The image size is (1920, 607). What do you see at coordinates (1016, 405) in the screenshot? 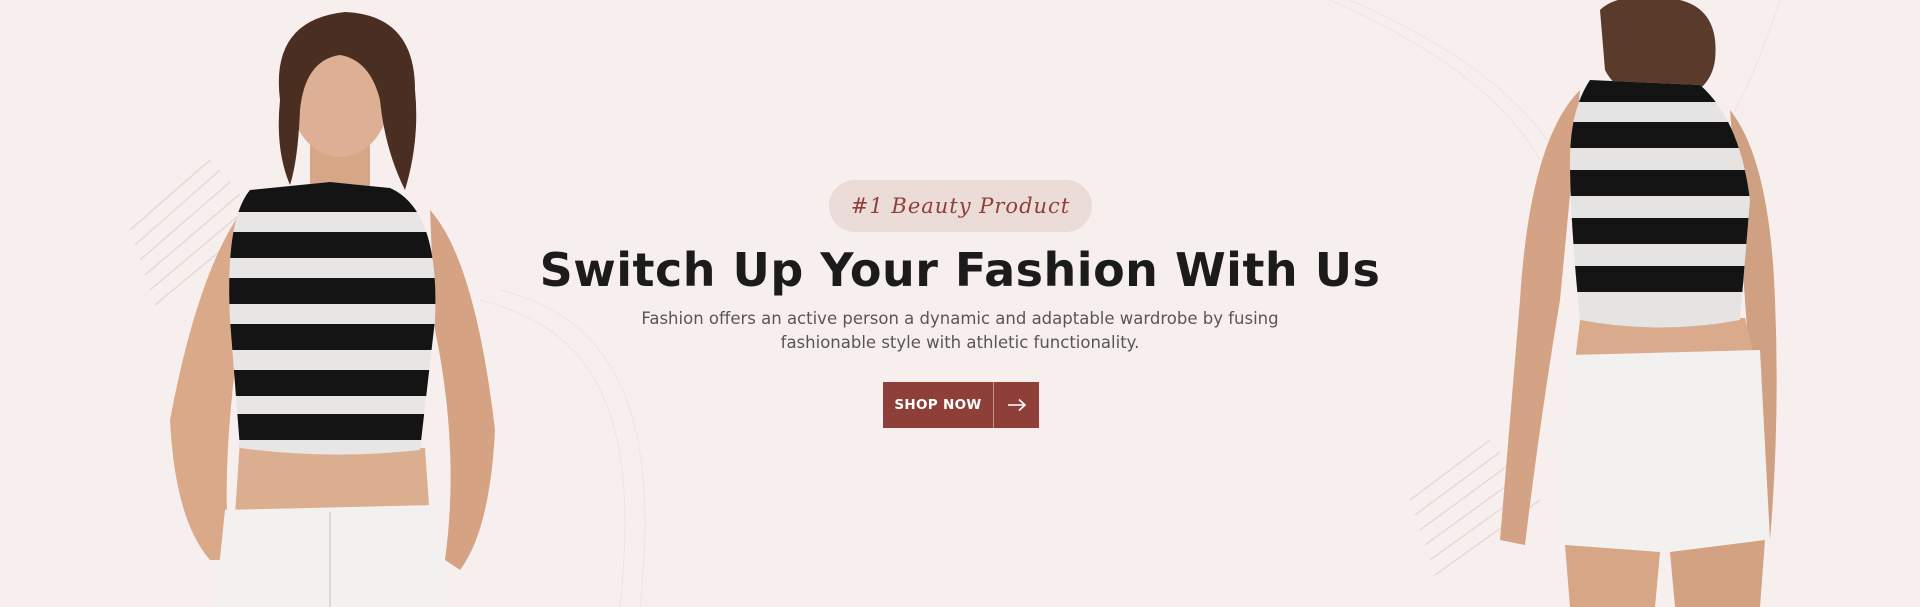
I see `arrow-right-icon` at bounding box center [1016, 405].